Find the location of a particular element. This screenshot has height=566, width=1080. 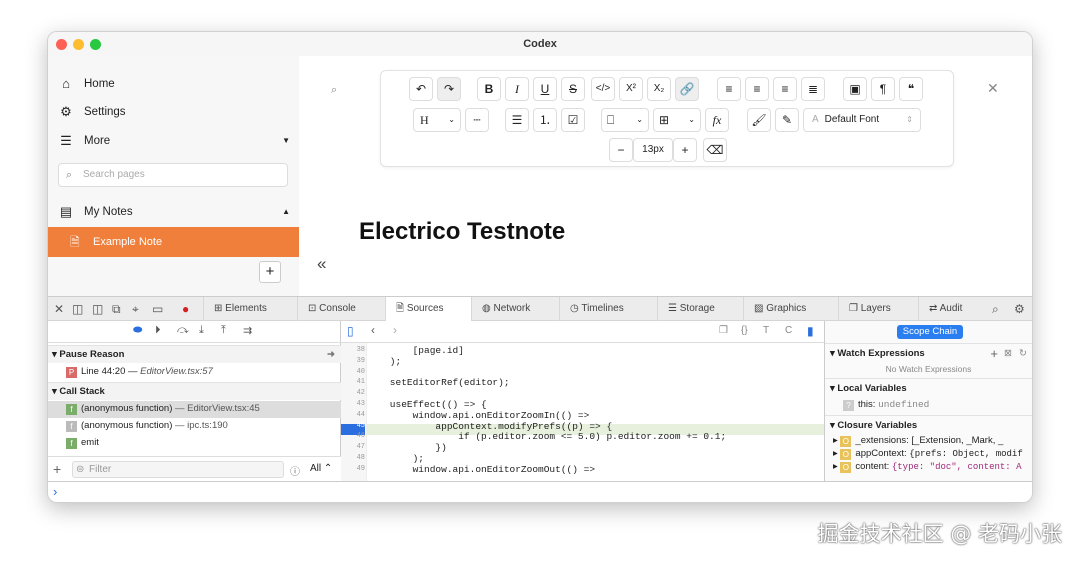

underline-button: U is located at coordinates (545, 89).